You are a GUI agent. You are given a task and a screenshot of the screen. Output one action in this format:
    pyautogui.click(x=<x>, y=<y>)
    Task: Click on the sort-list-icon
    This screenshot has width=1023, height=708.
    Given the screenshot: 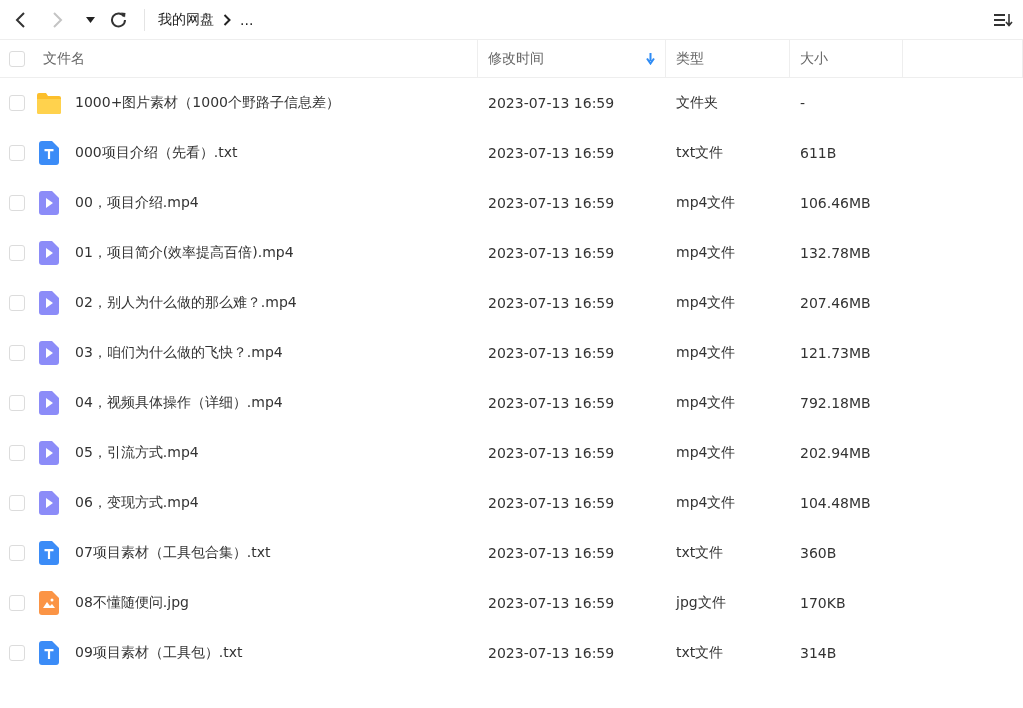 What is the action you would take?
    pyautogui.click(x=1003, y=19)
    